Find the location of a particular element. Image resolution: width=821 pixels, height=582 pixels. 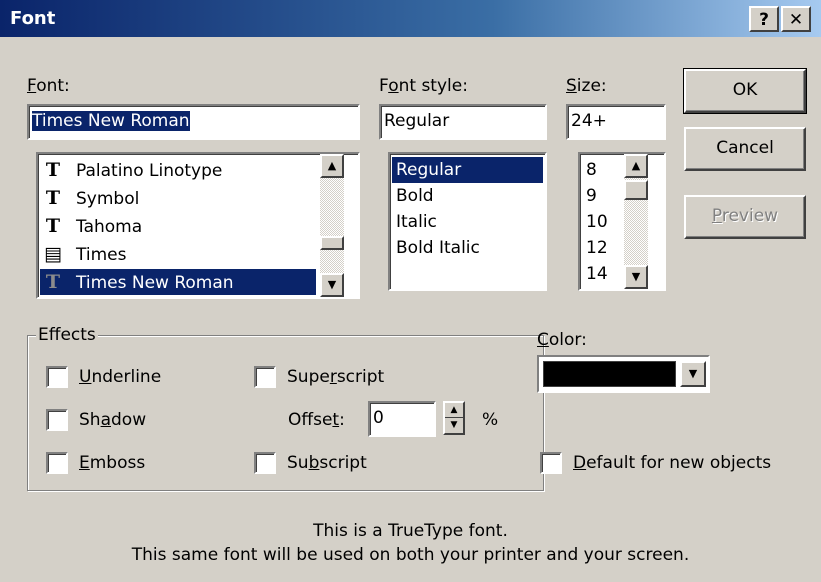

font-list-scrollbar: ▲ ▼ is located at coordinates (332, 225).